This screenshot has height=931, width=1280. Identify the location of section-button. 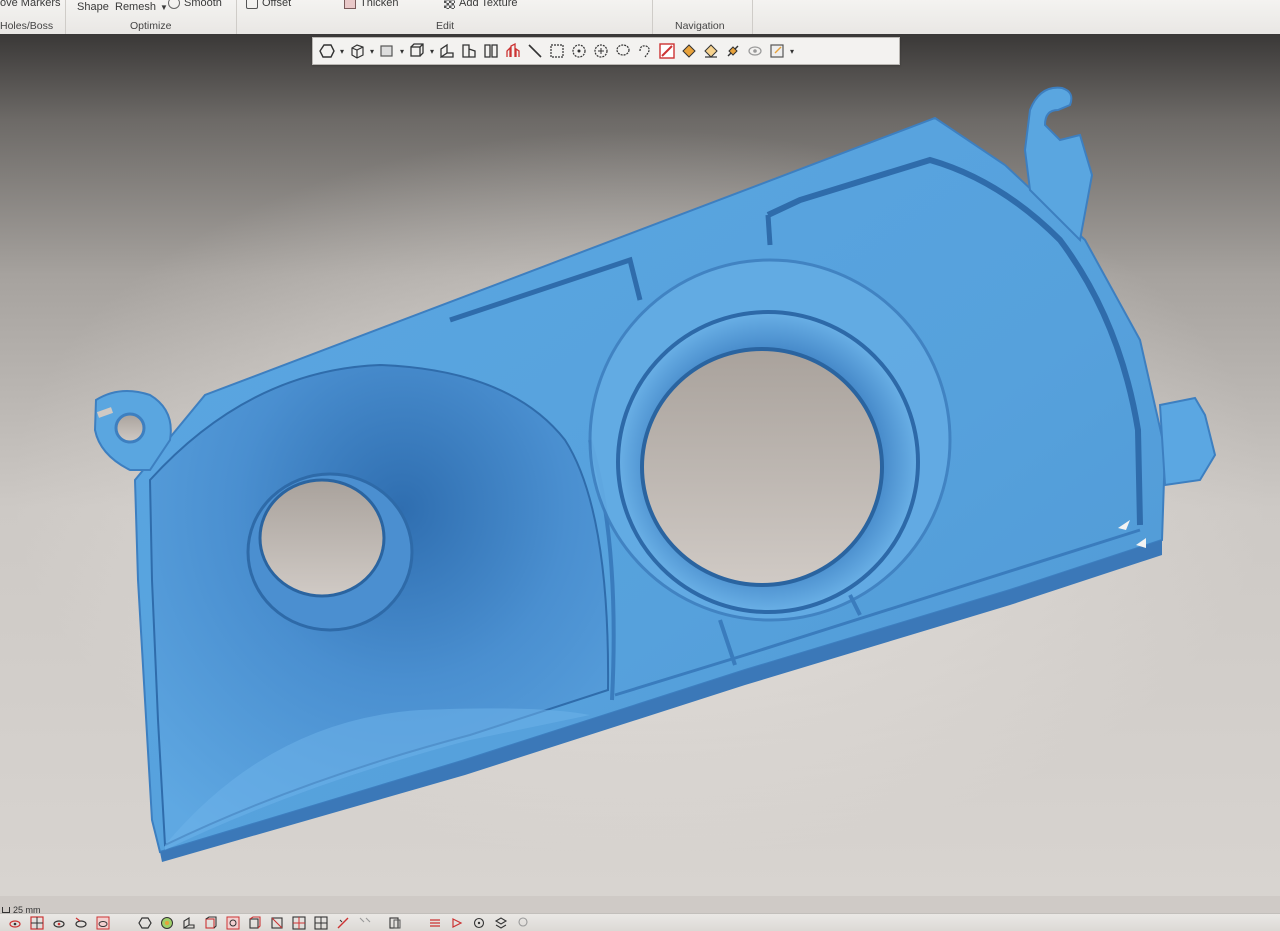
(435, 923).